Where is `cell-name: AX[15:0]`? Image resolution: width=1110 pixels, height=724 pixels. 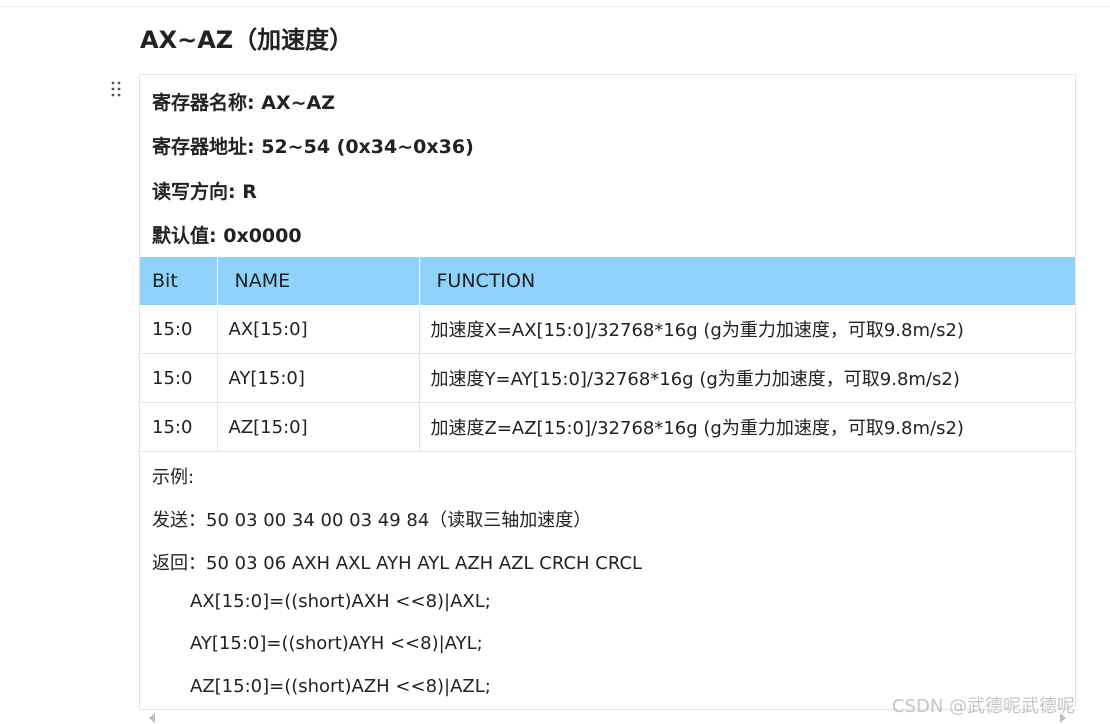
cell-name: AX[15:0] is located at coordinates (318, 329).